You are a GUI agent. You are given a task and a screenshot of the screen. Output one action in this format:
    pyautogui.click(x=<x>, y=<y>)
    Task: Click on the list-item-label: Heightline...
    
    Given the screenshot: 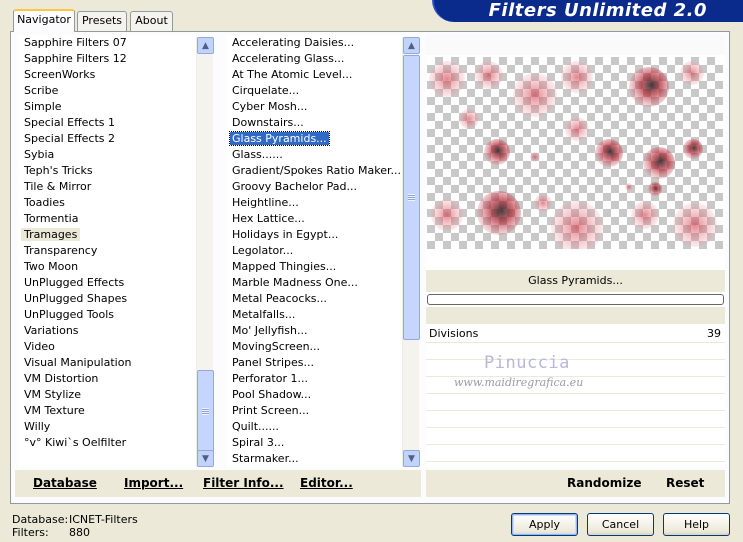 What is the action you would take?
    pyautogui.click(x=265, y=202)
    